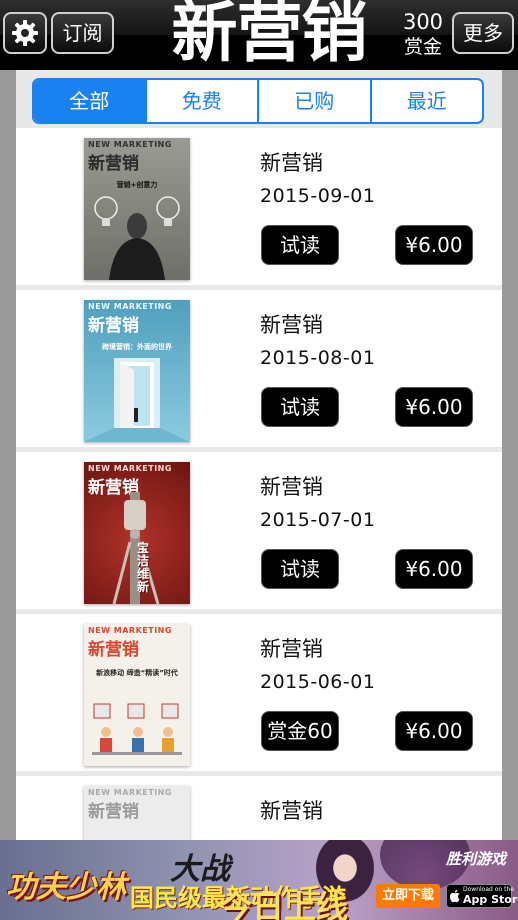  What do you see at coordinates (137, 695) in the screenshot?
I see `issue-cover: NEW MARKETING 新营销 新浪移动 缔造“精读”时代` at bounding box center [137, 695].